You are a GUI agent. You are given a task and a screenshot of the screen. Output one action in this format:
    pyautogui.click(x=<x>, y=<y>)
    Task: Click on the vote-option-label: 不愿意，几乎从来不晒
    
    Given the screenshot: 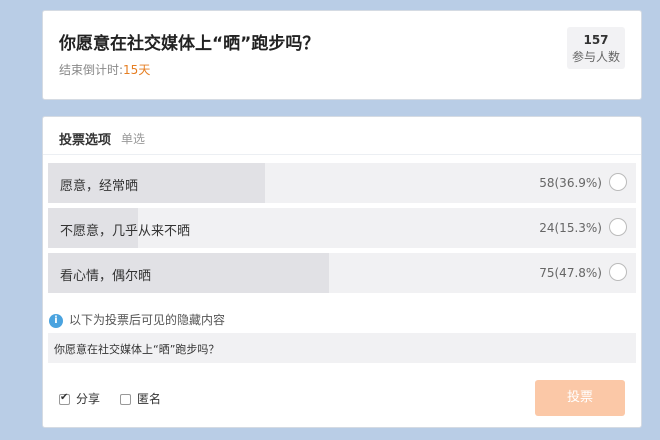 What is the action you would take?
    pyautogui.click(x=125, y=231)
    